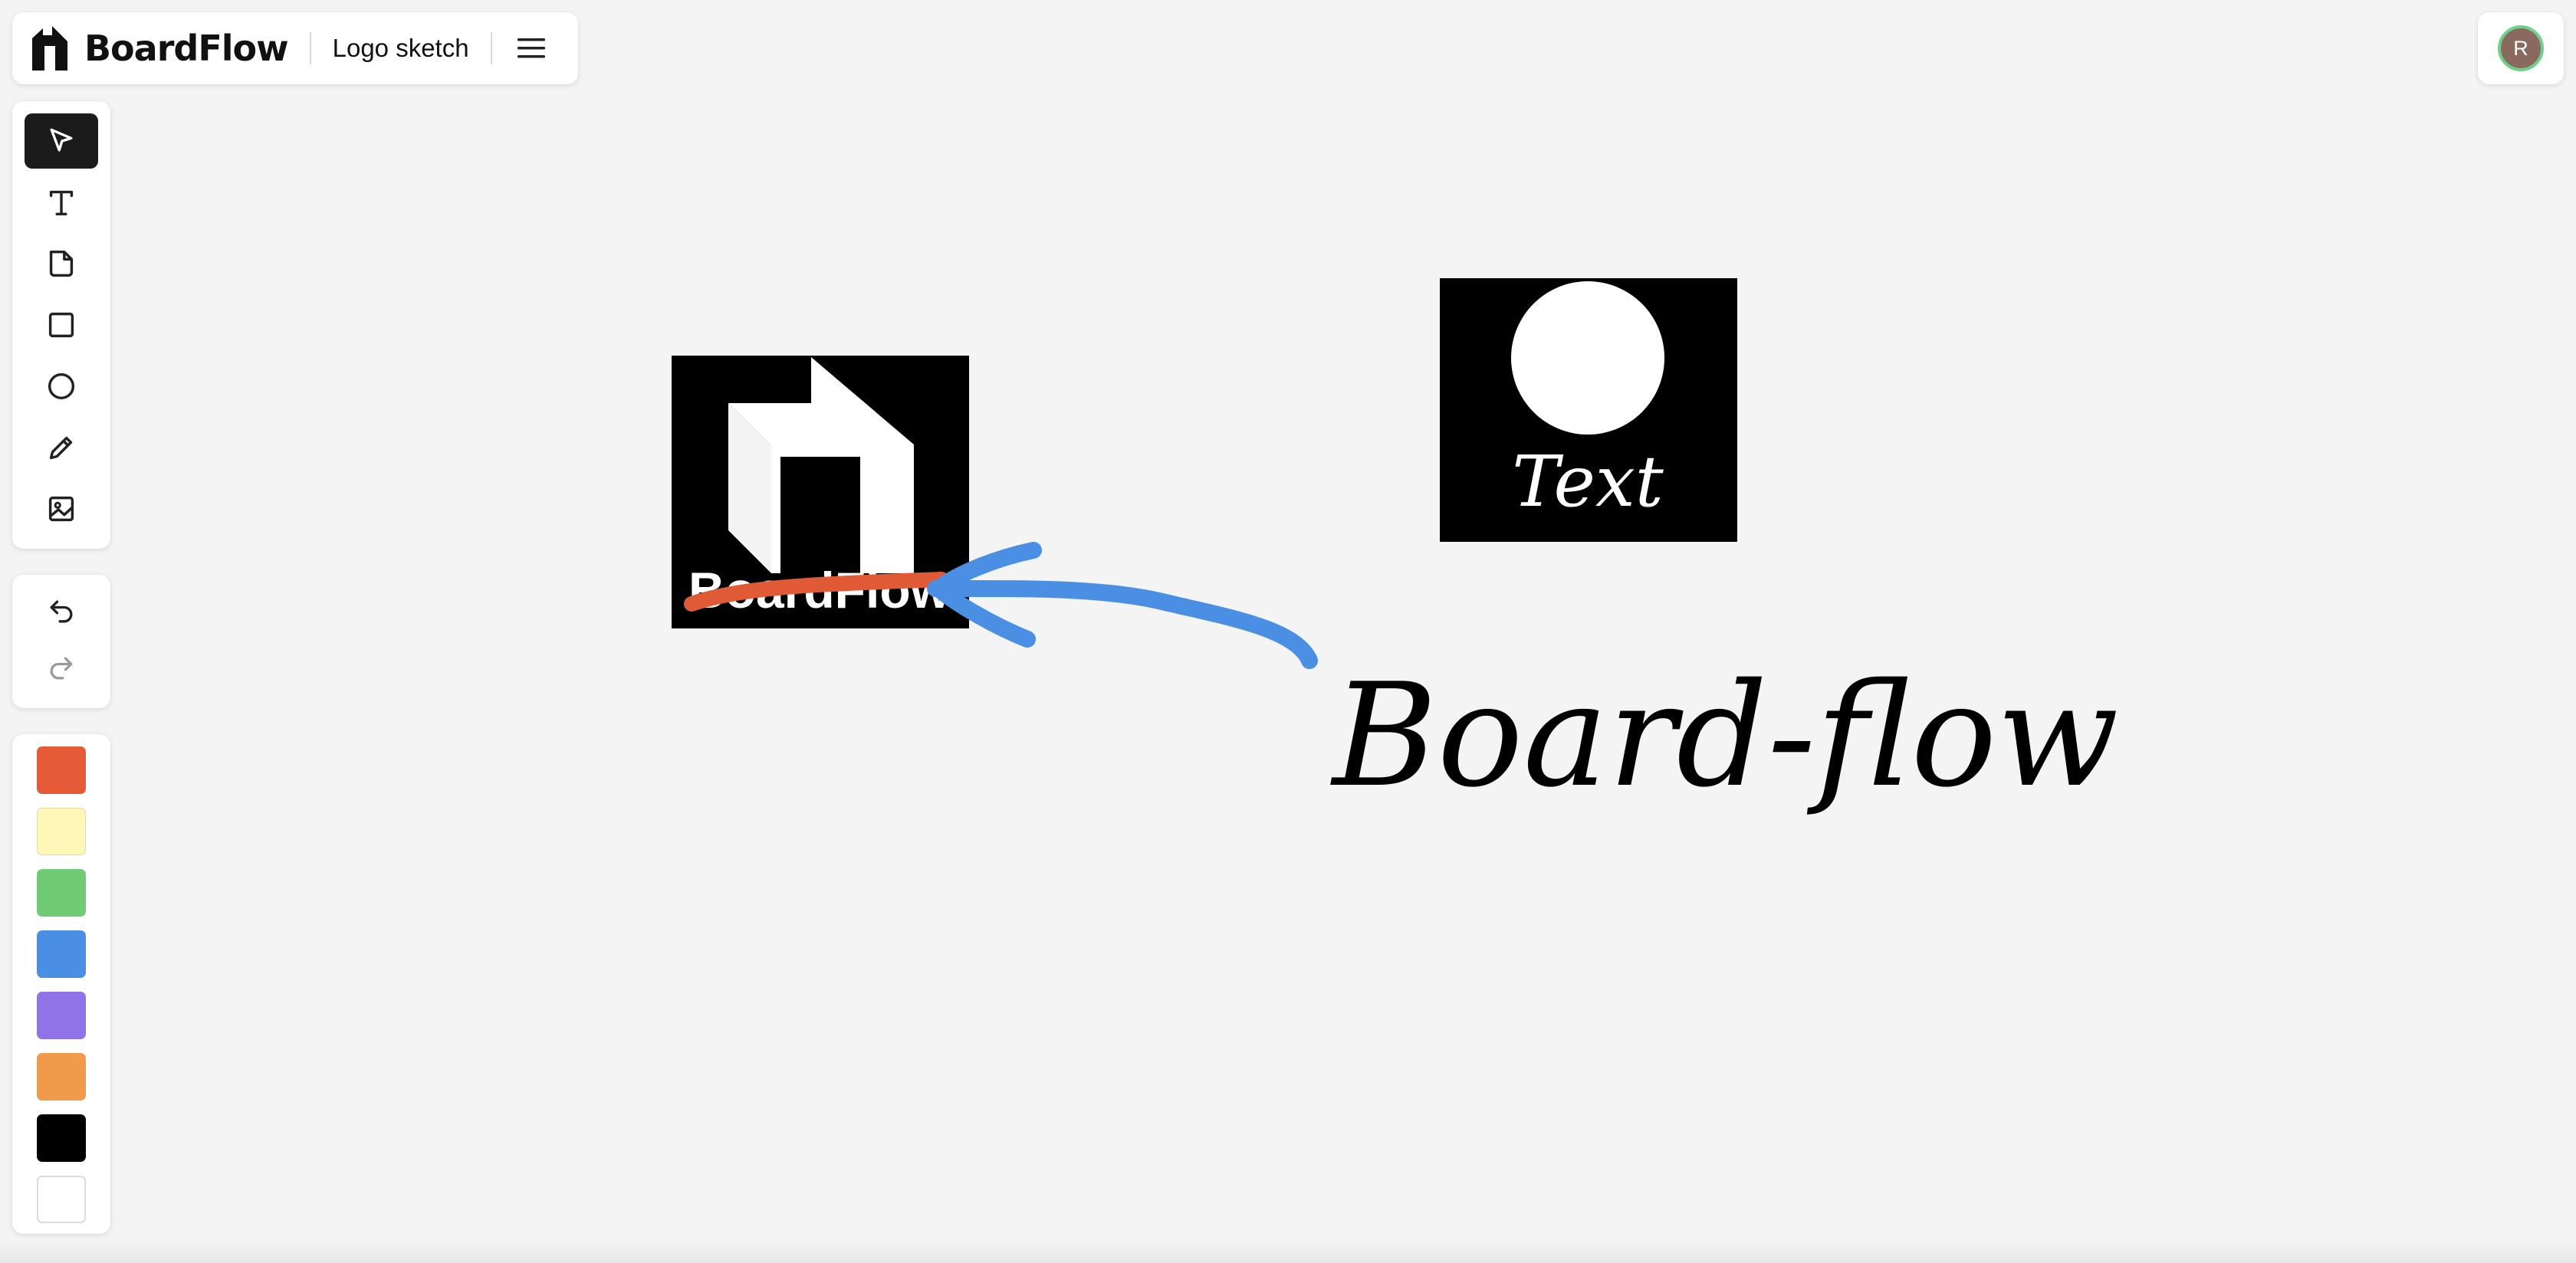 The image size is (2576, 1263). Describe the element at coordinates (62, 770) in the screenshot. I see `color-swatch-red` at that location.